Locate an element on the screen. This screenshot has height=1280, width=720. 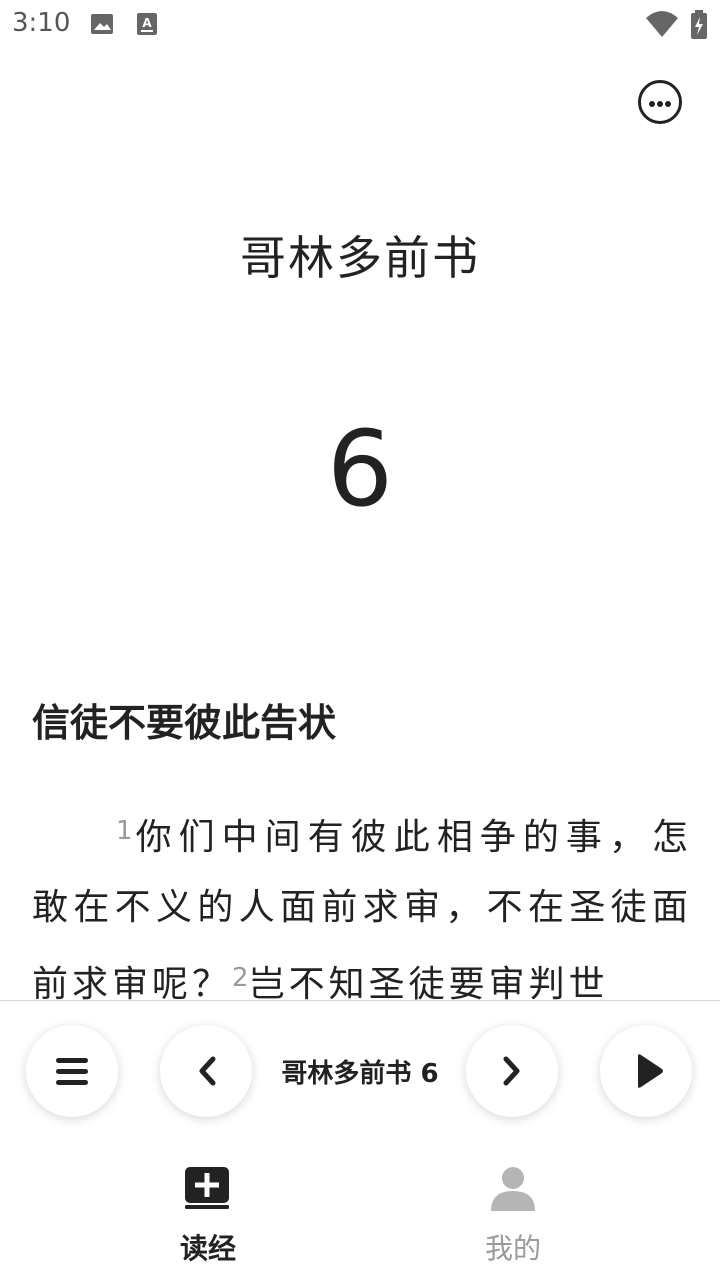
tab-label: 我的 is located at coordinates (512, 1248).